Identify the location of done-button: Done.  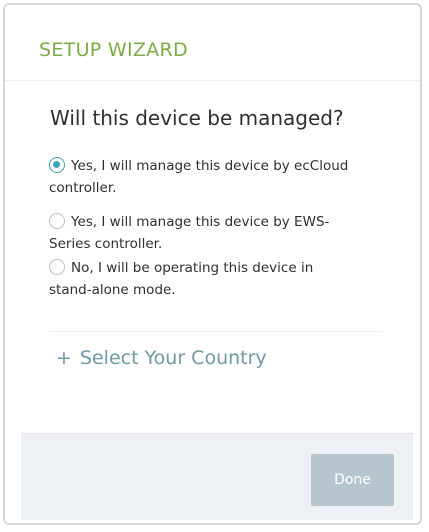
(352, 480).